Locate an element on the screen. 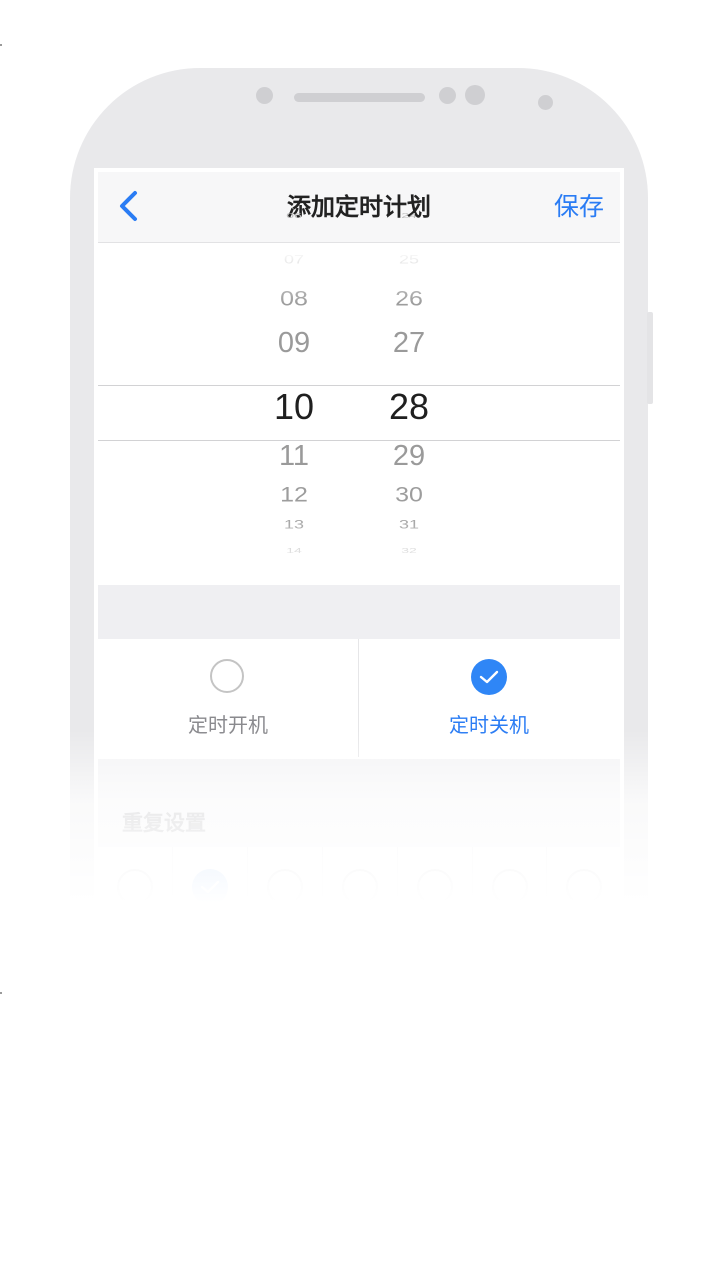 This screenshot has width=722, height=1282. save-button: 保存 is located at coordinates (579, 207).